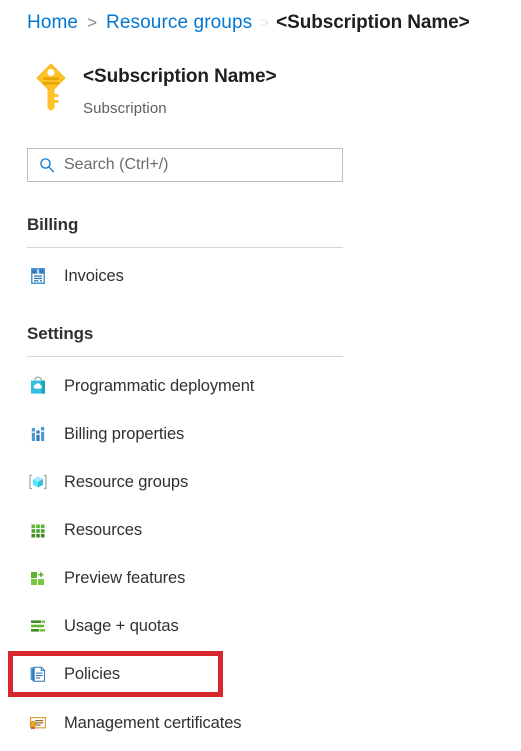 This screenshot has height=751, width=521. I want to click on sidebar-item-label: Resources, so click(103, 529).